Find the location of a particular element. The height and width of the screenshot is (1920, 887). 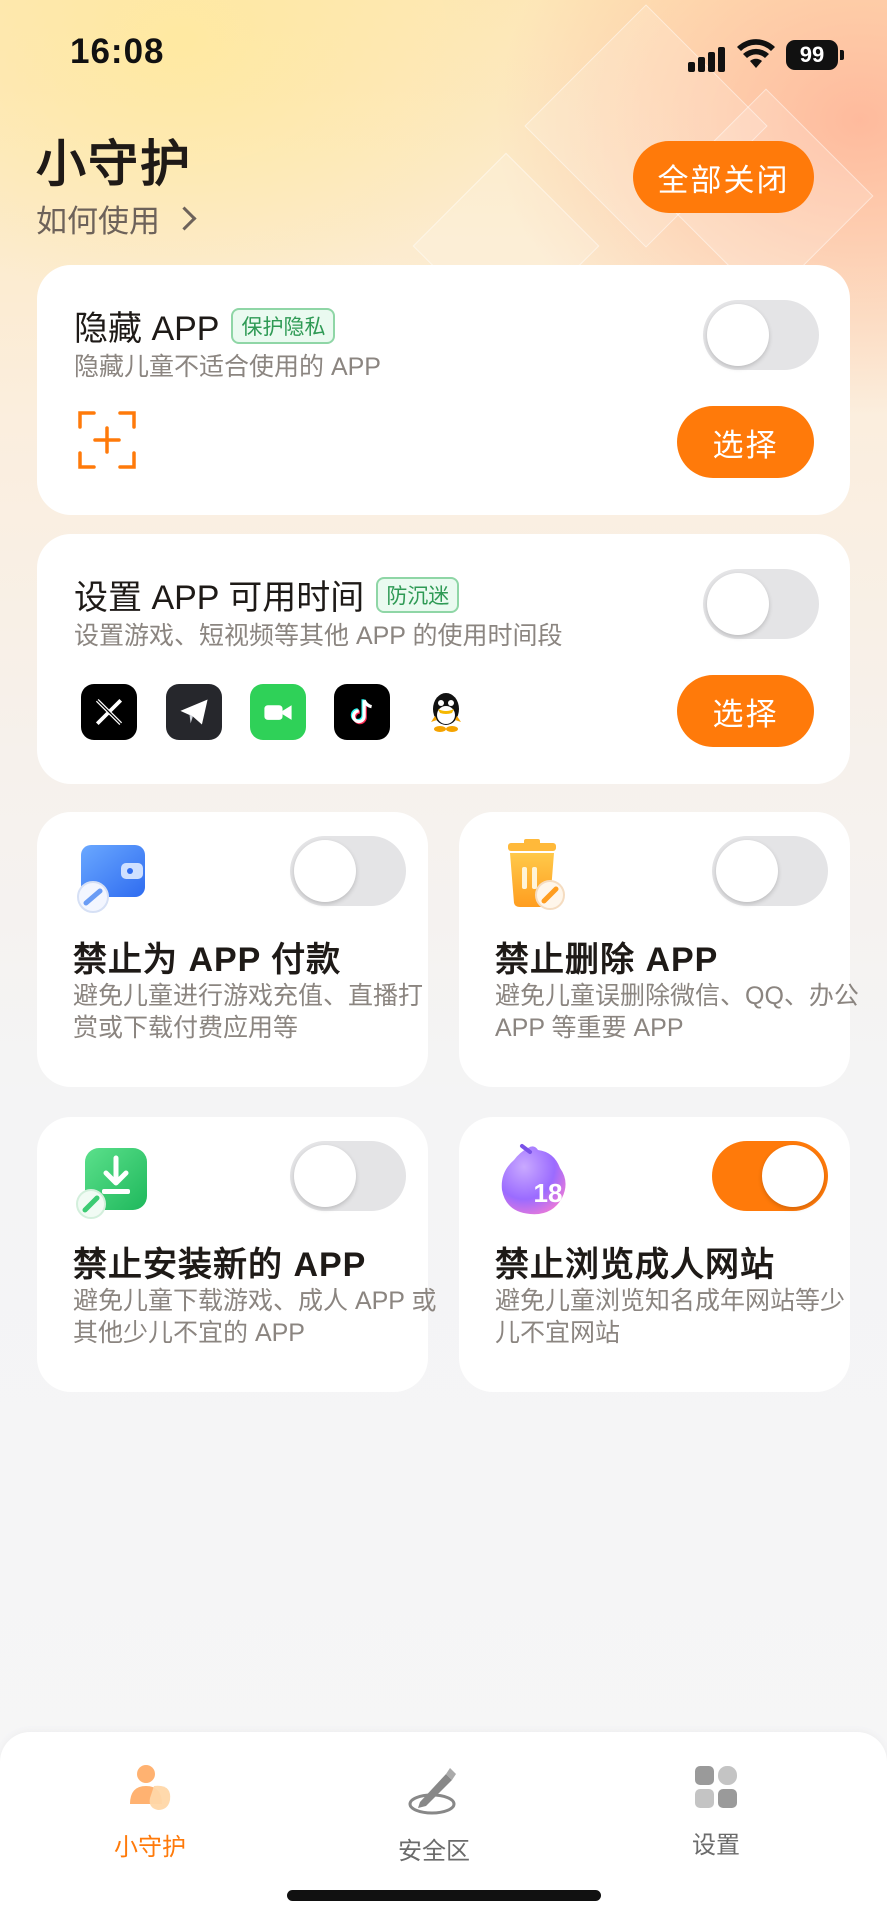

feature-card-delete: 禁止删除 APP 避免儿童误删除微信、QQ、办公 APP 等重要 APP is located at coordinates (659, 949).